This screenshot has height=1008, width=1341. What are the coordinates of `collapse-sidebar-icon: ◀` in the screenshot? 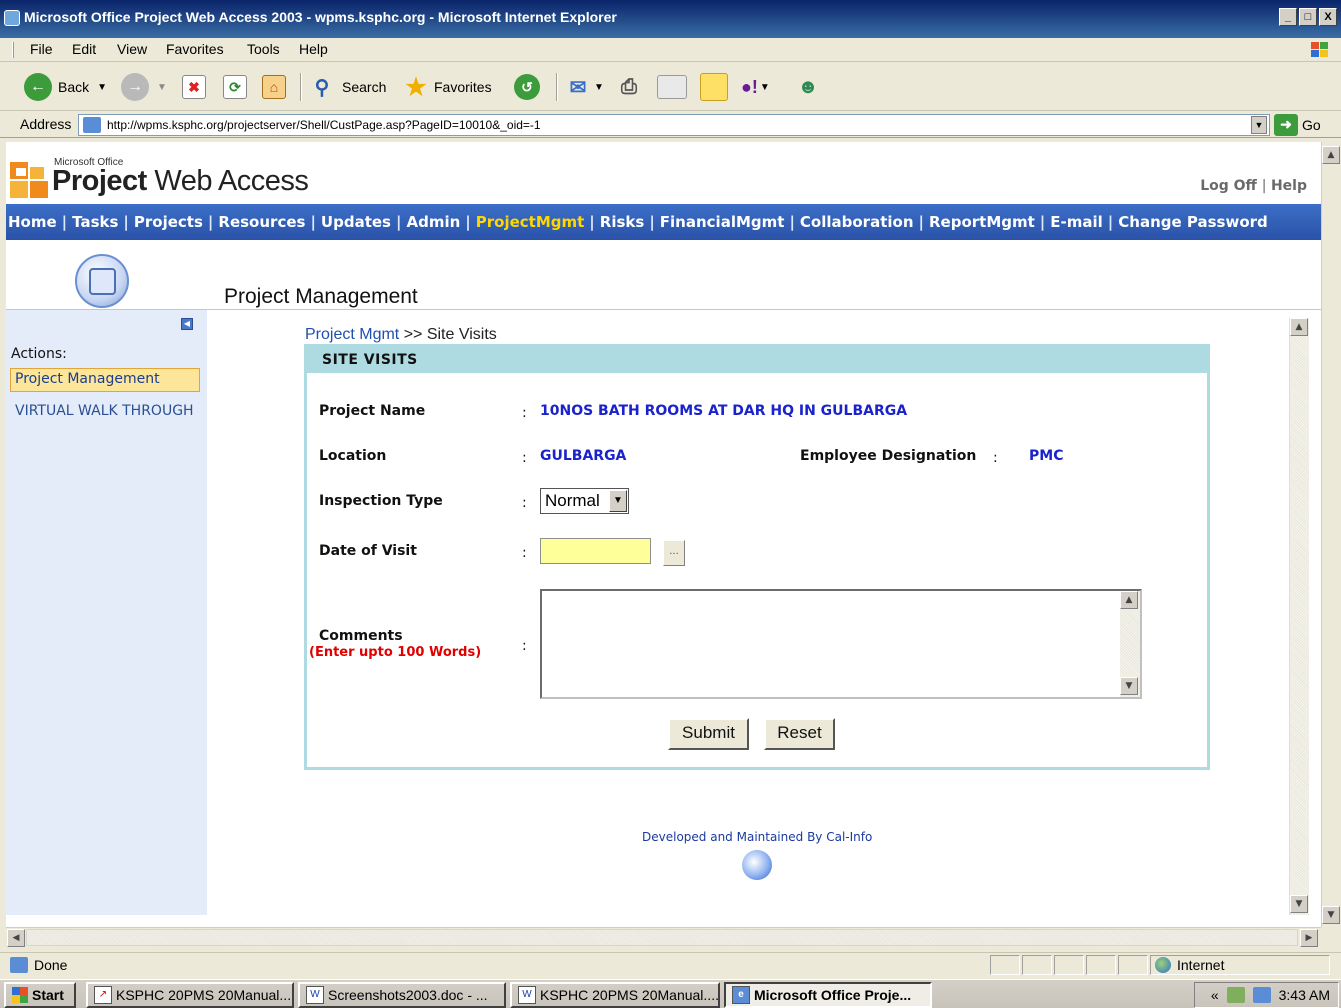 It's located at (187, 324).